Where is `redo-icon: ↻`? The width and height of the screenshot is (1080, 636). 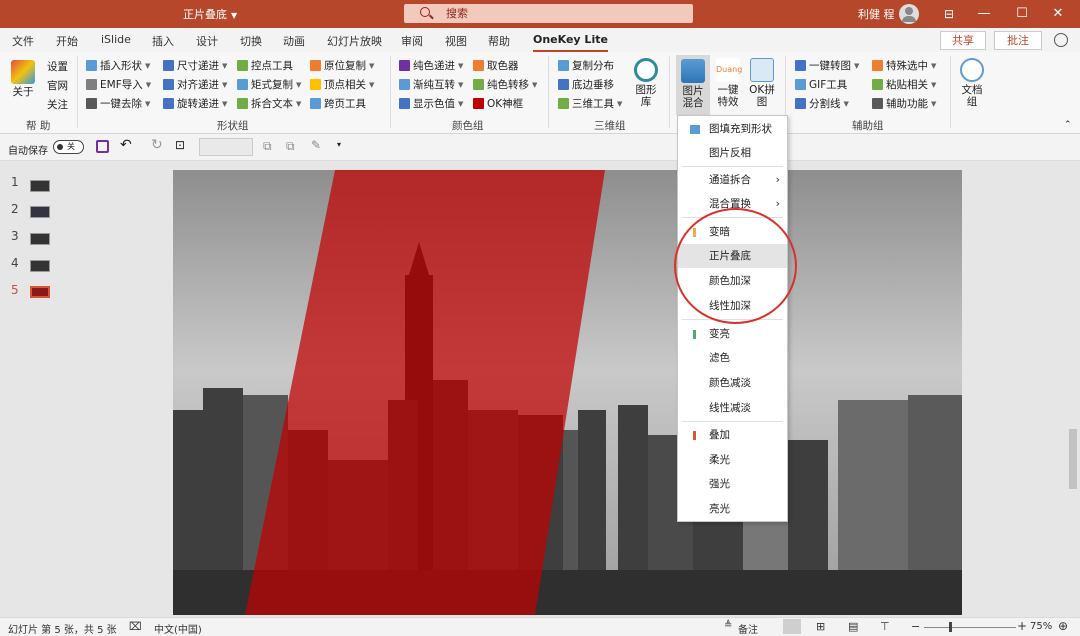
redo-icon: ↻ is located at coordinates (157, 145).